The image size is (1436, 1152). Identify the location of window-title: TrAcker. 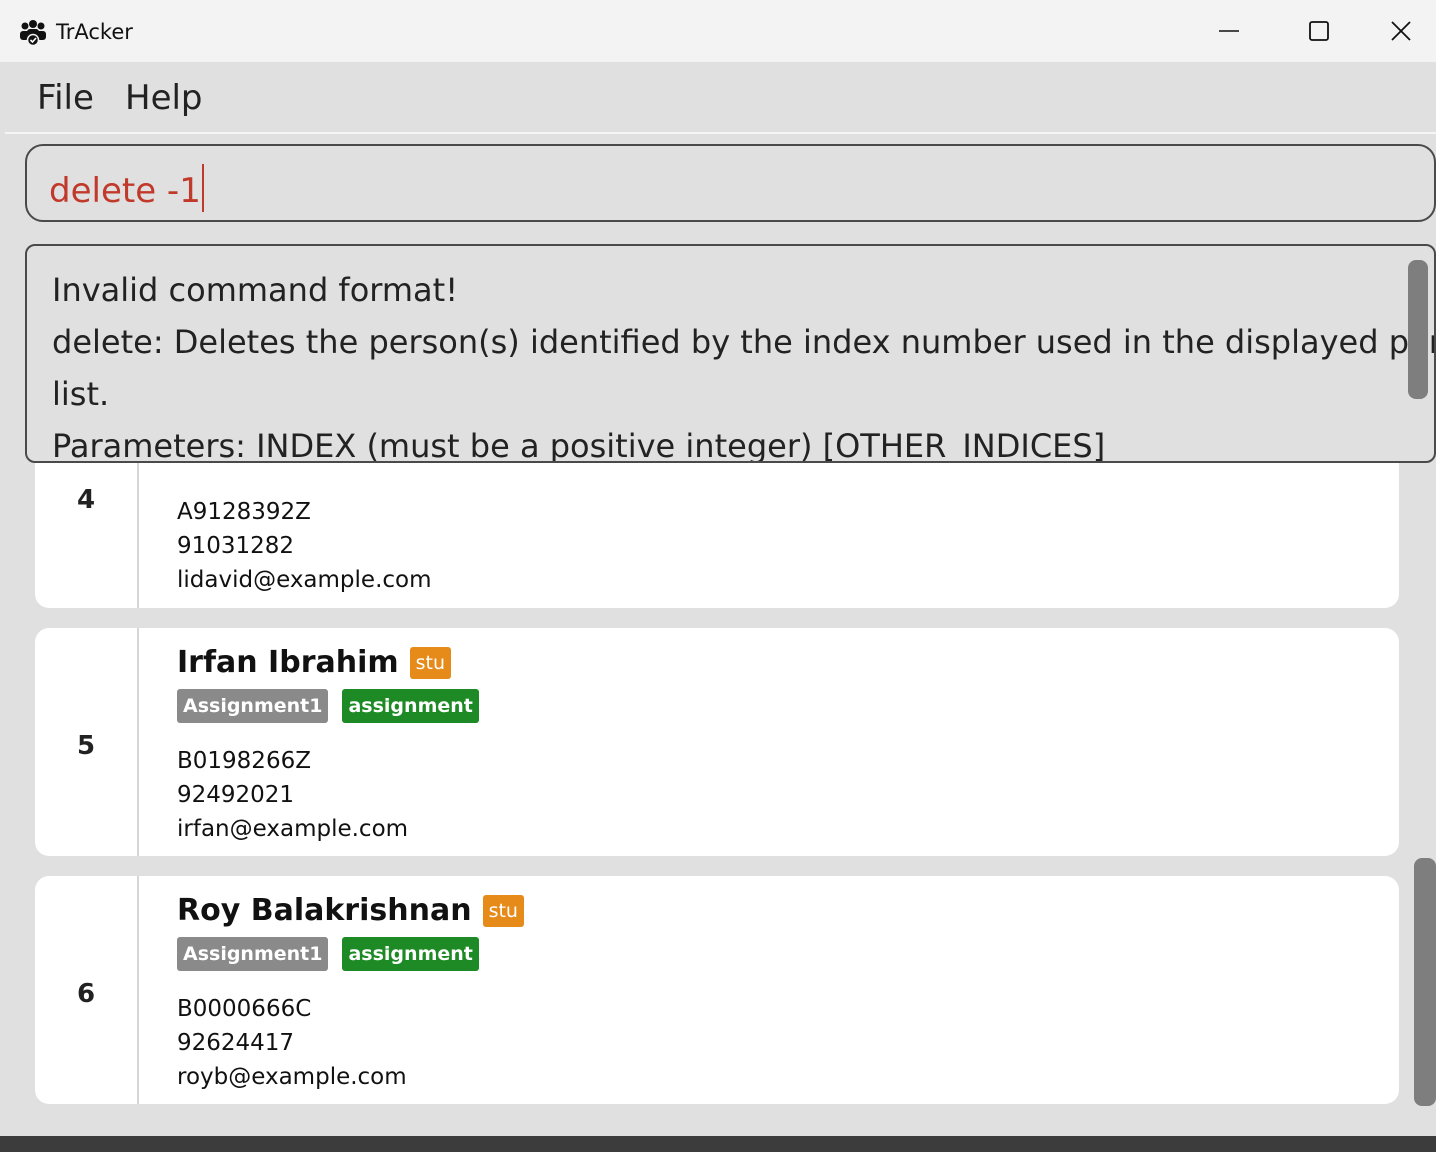
(94, 32).